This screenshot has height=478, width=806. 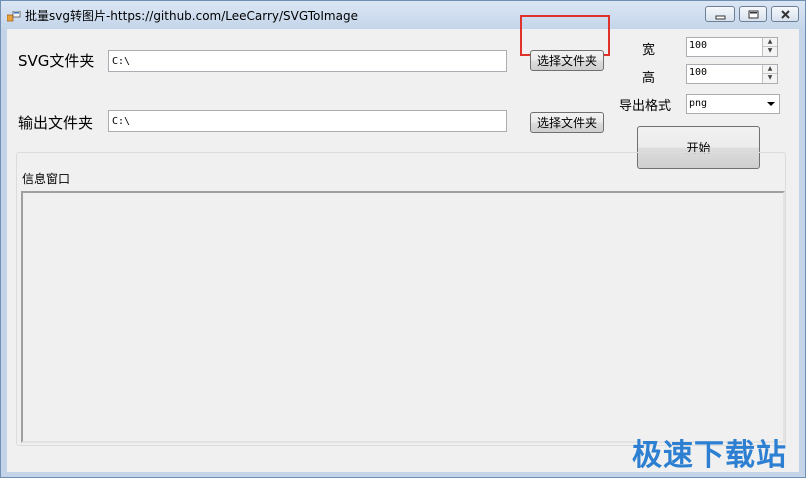 What do you see at coordinates (720, 14) in the screenshot?
I see `minimize-button` at bounding box center [720, 14].